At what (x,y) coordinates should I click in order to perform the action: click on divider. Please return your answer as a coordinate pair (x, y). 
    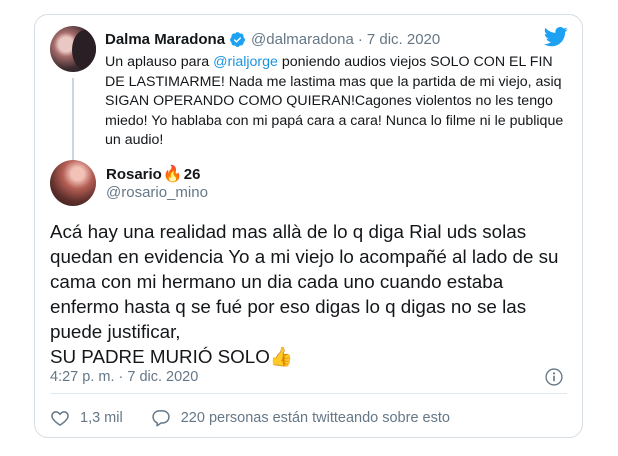
    Looking at the image, I should click on (308, 393).